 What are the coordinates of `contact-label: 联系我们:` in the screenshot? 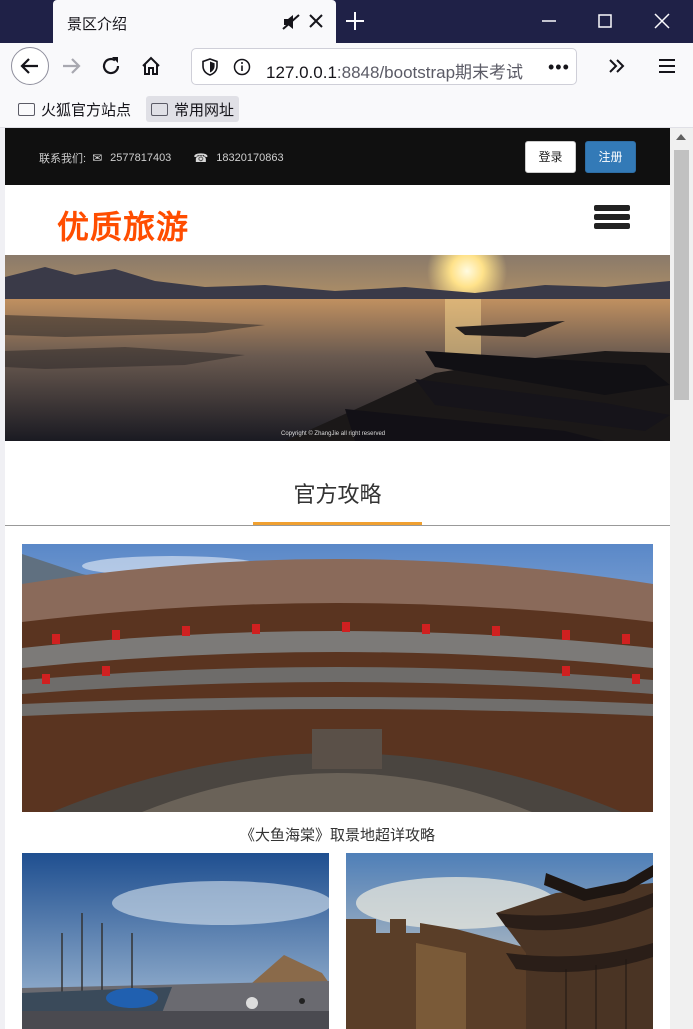 It's located at (63, 159).